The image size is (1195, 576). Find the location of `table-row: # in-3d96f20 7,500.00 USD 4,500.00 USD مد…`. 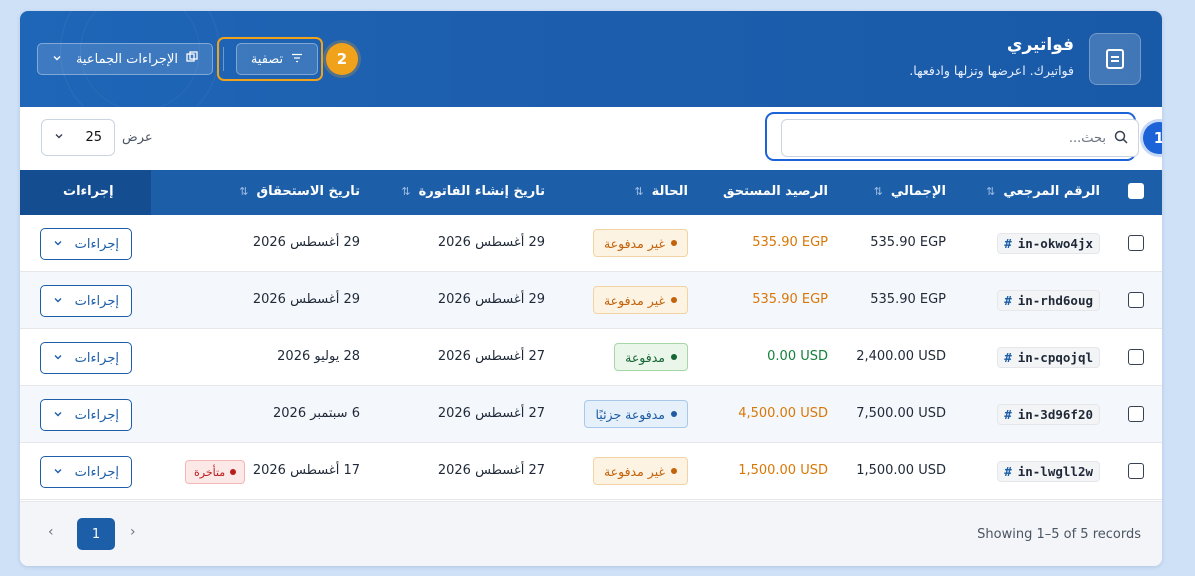

table-row: # in-3d96f20 7,500.00 USD 4,500.00 USD مد… is located at coordinates (591, 414).